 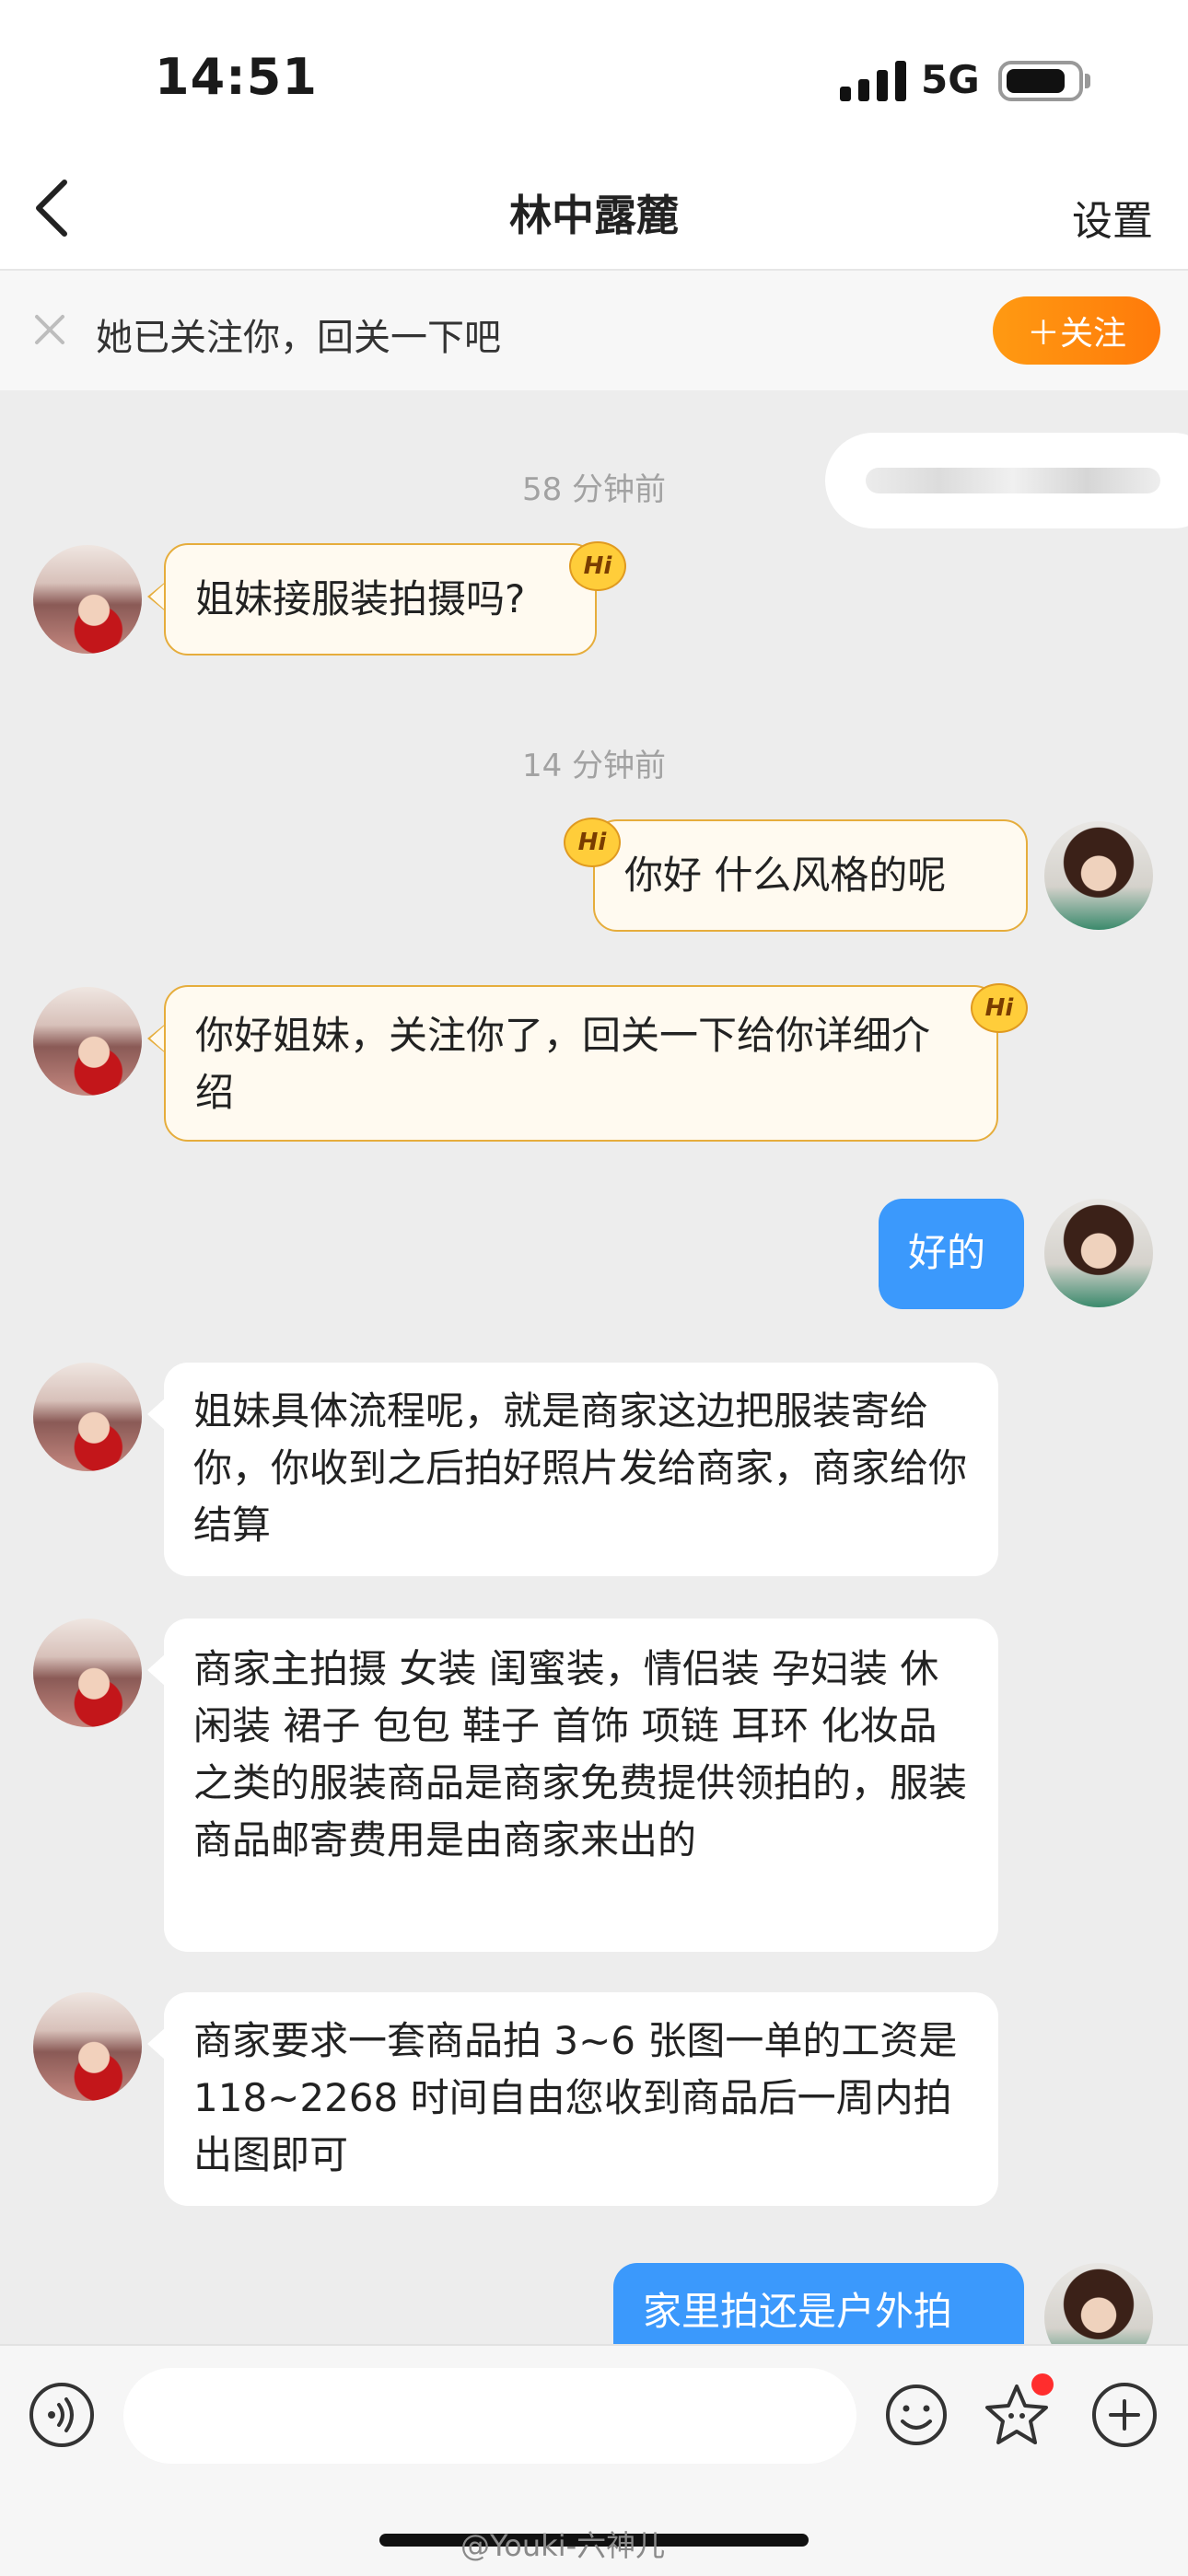 What do you see at coordinates (236, 77) in the screenshot?
I see `status-time: 14:51` at bounding box center [236, 77].